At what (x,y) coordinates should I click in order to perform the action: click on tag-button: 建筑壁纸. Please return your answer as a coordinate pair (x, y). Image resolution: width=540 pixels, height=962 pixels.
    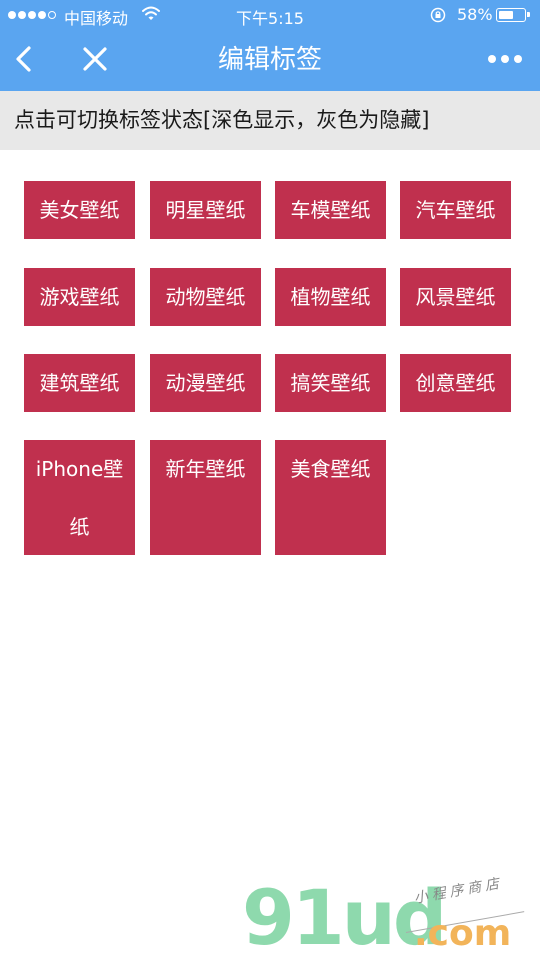
    Looking at the image, I should click on (79, 383).